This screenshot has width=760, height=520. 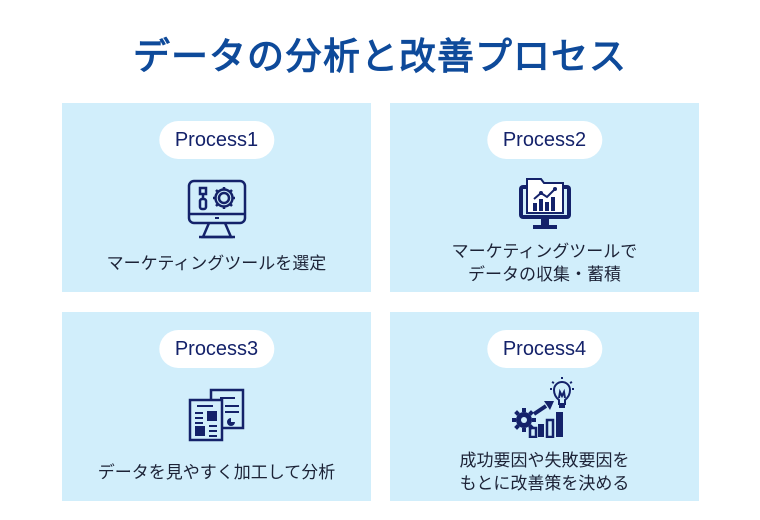 What do you see at coordinates (216, 415) in the screenshot?
I see `documents-report-icon` at bounding box center [216, 415].